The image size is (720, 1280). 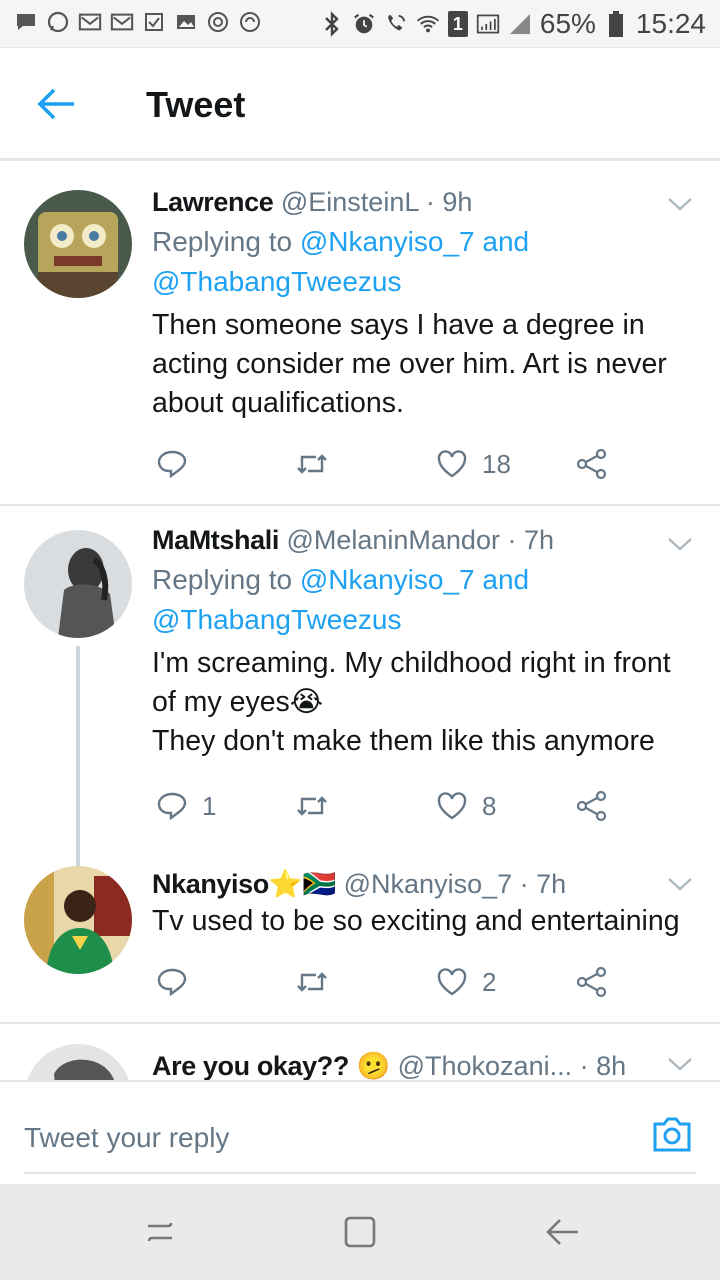 What do you see at coordinates (209, 805) in the screenshot?
I see `reply-count: 1` at bounding box center [209, 805].